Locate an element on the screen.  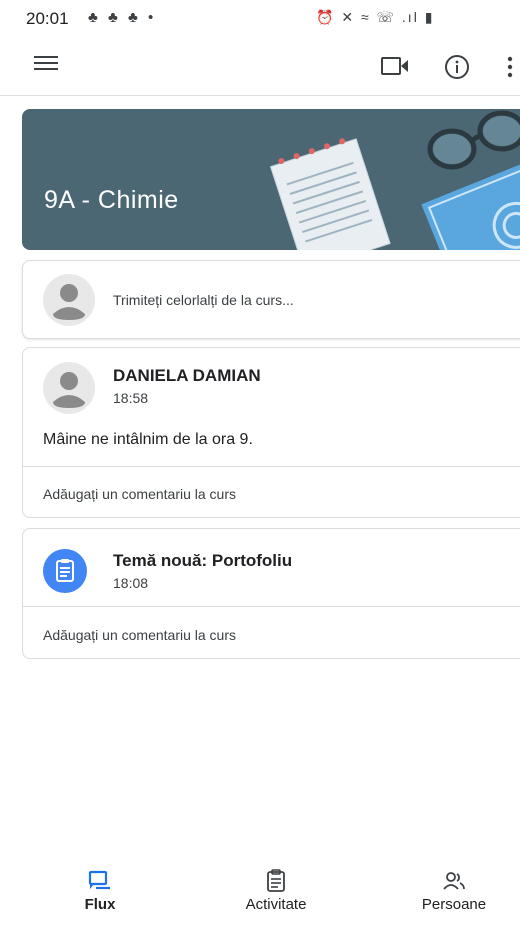
nav-label: Persoane is located at coordinates (454, 904).